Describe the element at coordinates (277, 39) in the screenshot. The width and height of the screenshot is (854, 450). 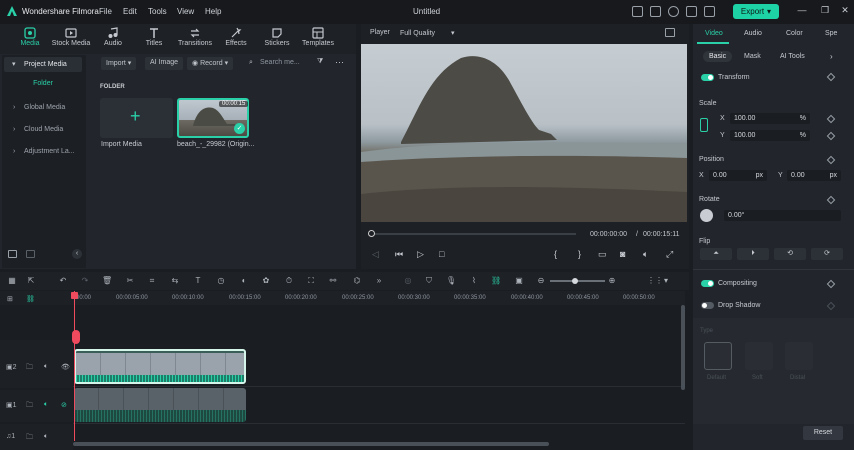
I see `tab-stickers: Stickers` at that location.